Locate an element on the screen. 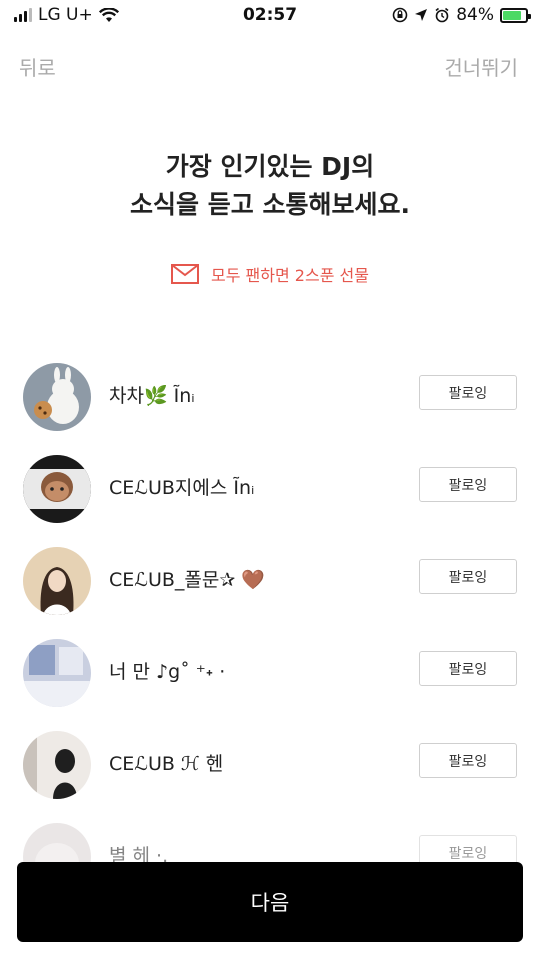 This screenshot has width=540, height=960. dj-row: CEℒUB ℋ 헨 팔로잉 is located at coordinates (270, 771).